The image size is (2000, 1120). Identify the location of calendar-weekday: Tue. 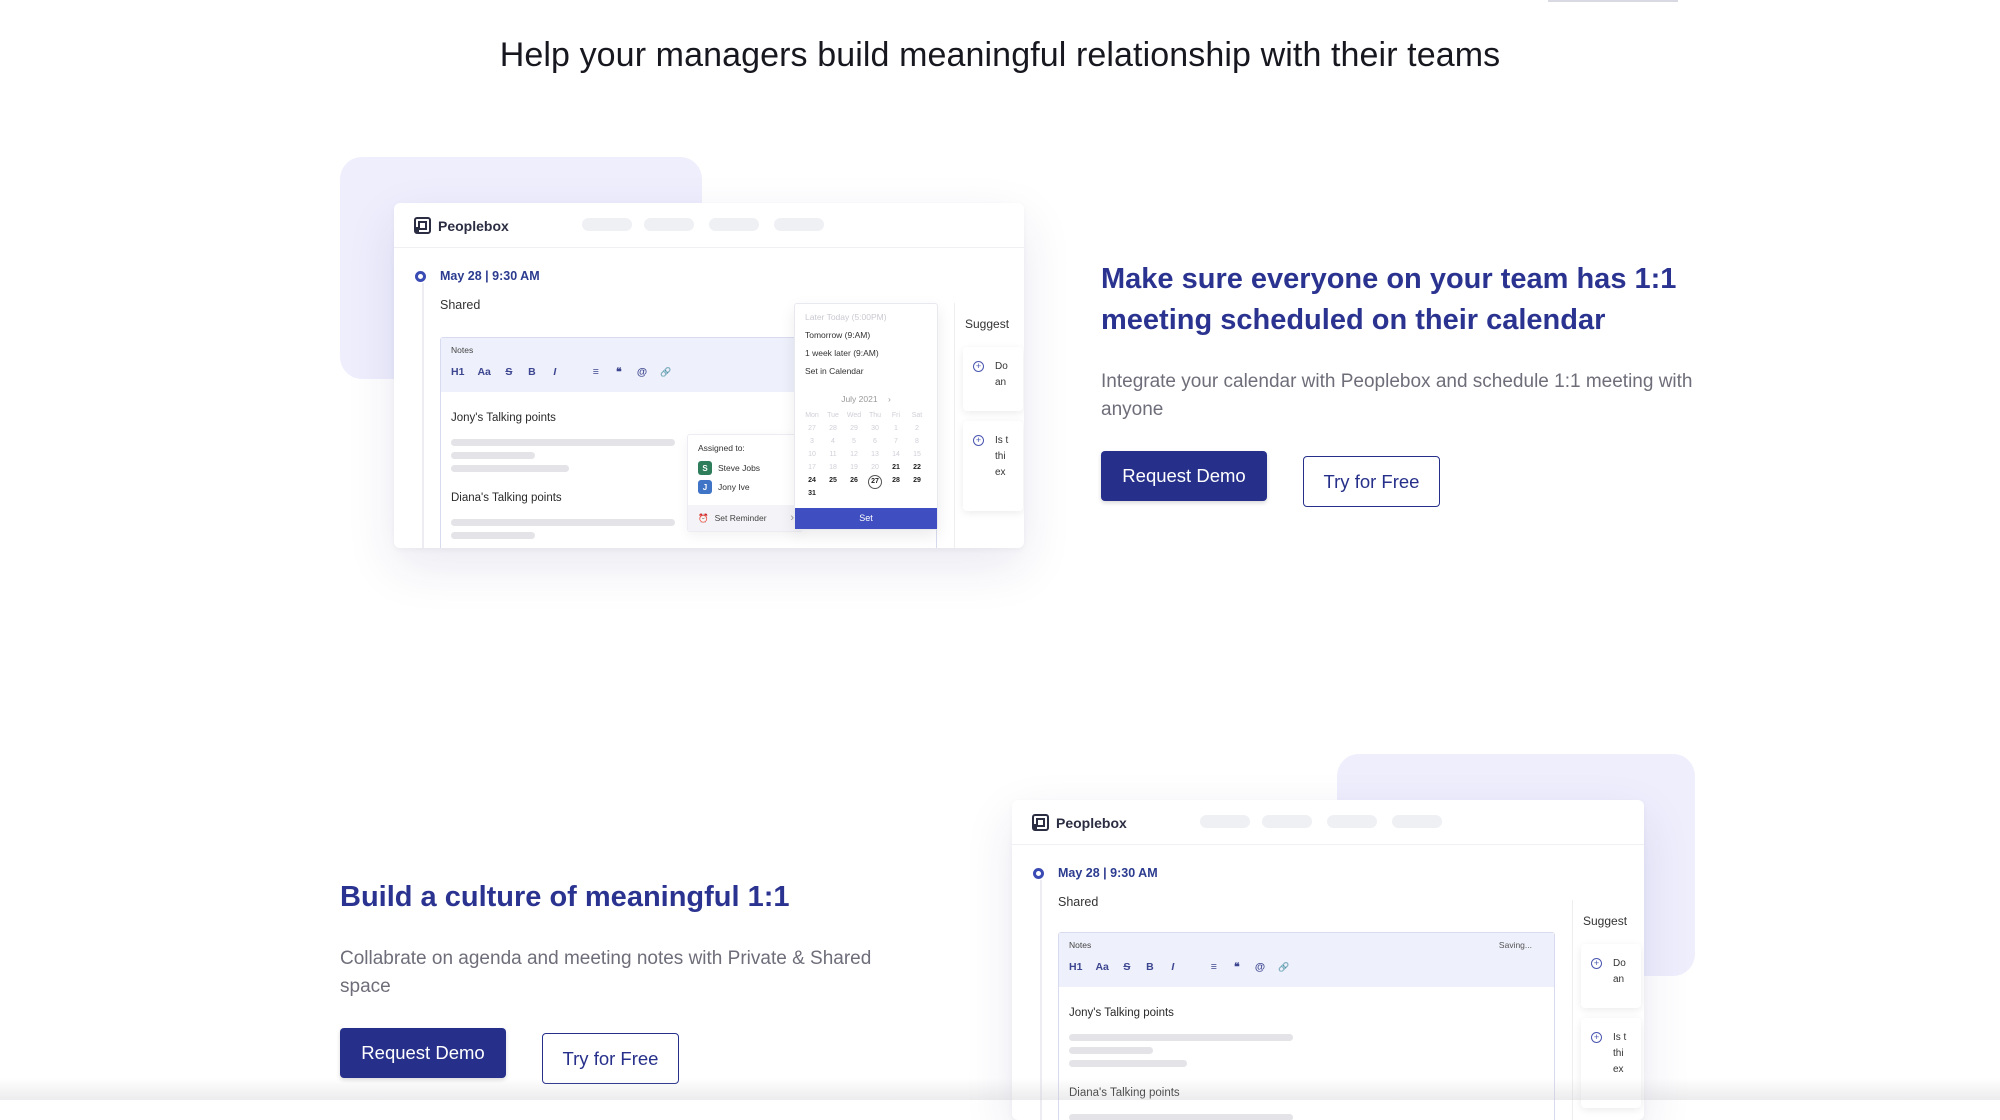
(833, 415).